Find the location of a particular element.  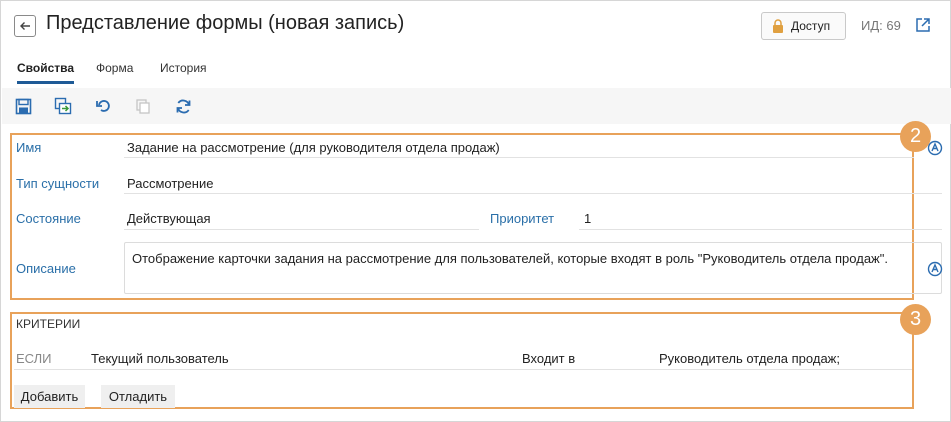

callout-badge-3: 3 is located at coordinates (915, 319).